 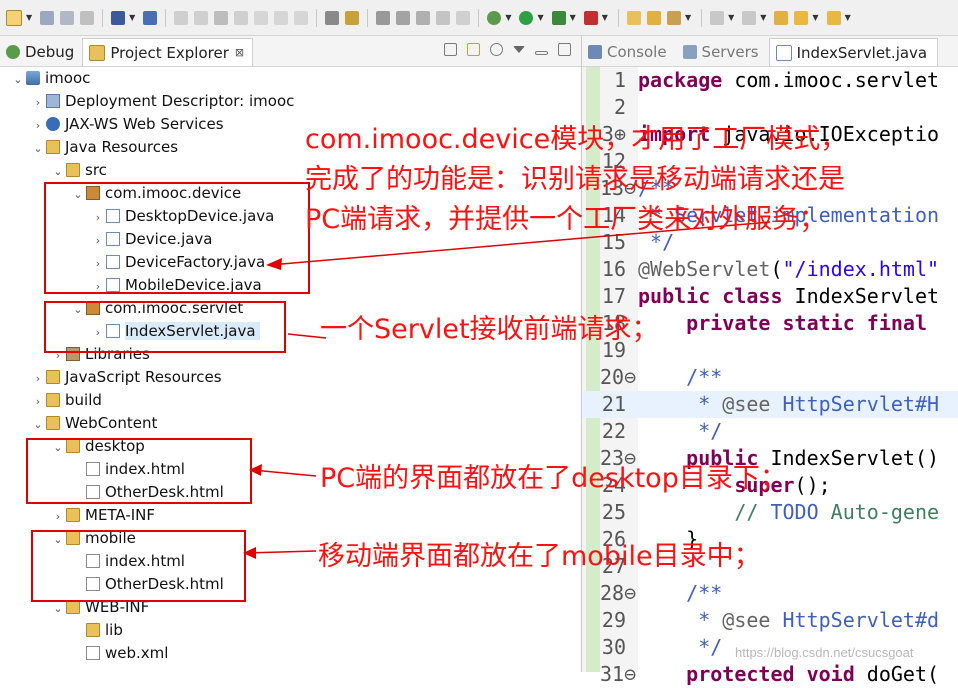 I want to click on mobile-note: 移动端界面都放在了mobile目录中；, so click(x=539, y=556).